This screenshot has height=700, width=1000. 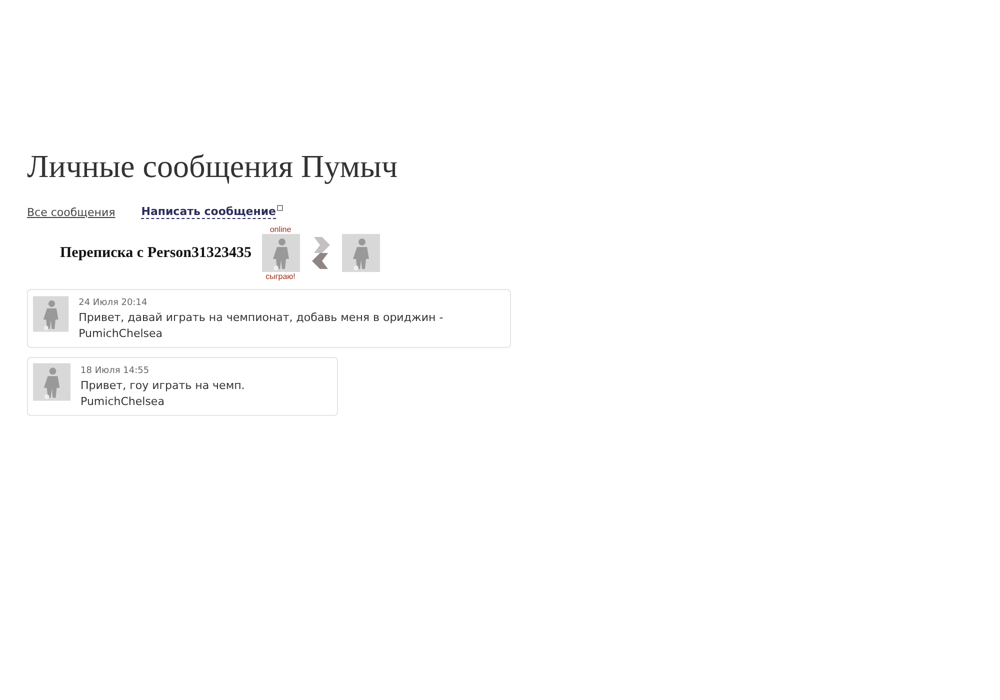 I want to click on exchange-arrows-icon, so click(x=321, y=253).